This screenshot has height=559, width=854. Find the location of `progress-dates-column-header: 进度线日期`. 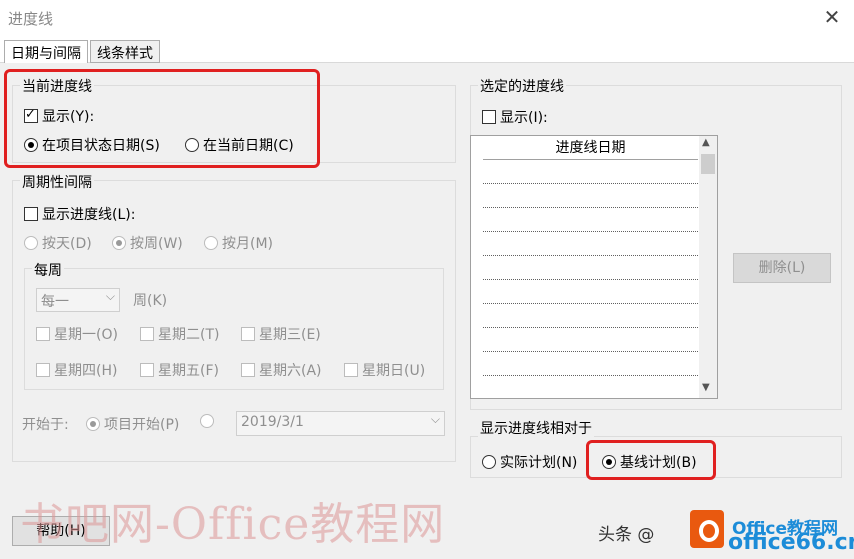

progress-dates-column-header: 进度线日期 is located at coordinates (590, 148).